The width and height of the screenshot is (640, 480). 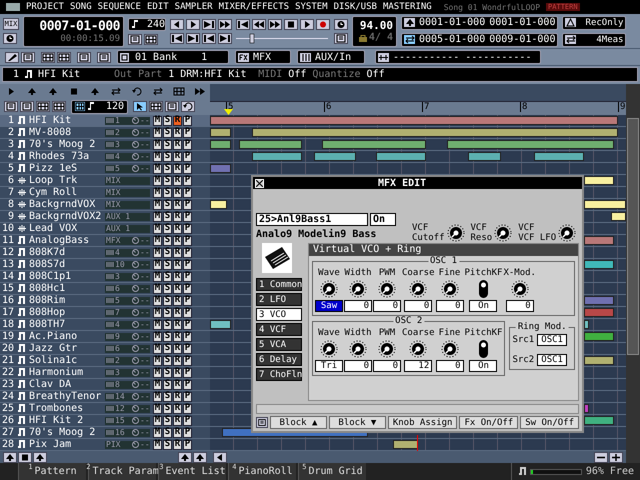 I want to click on track-row: 22 Harmonium 3 -- M S R P, so click(x=105, y=372).